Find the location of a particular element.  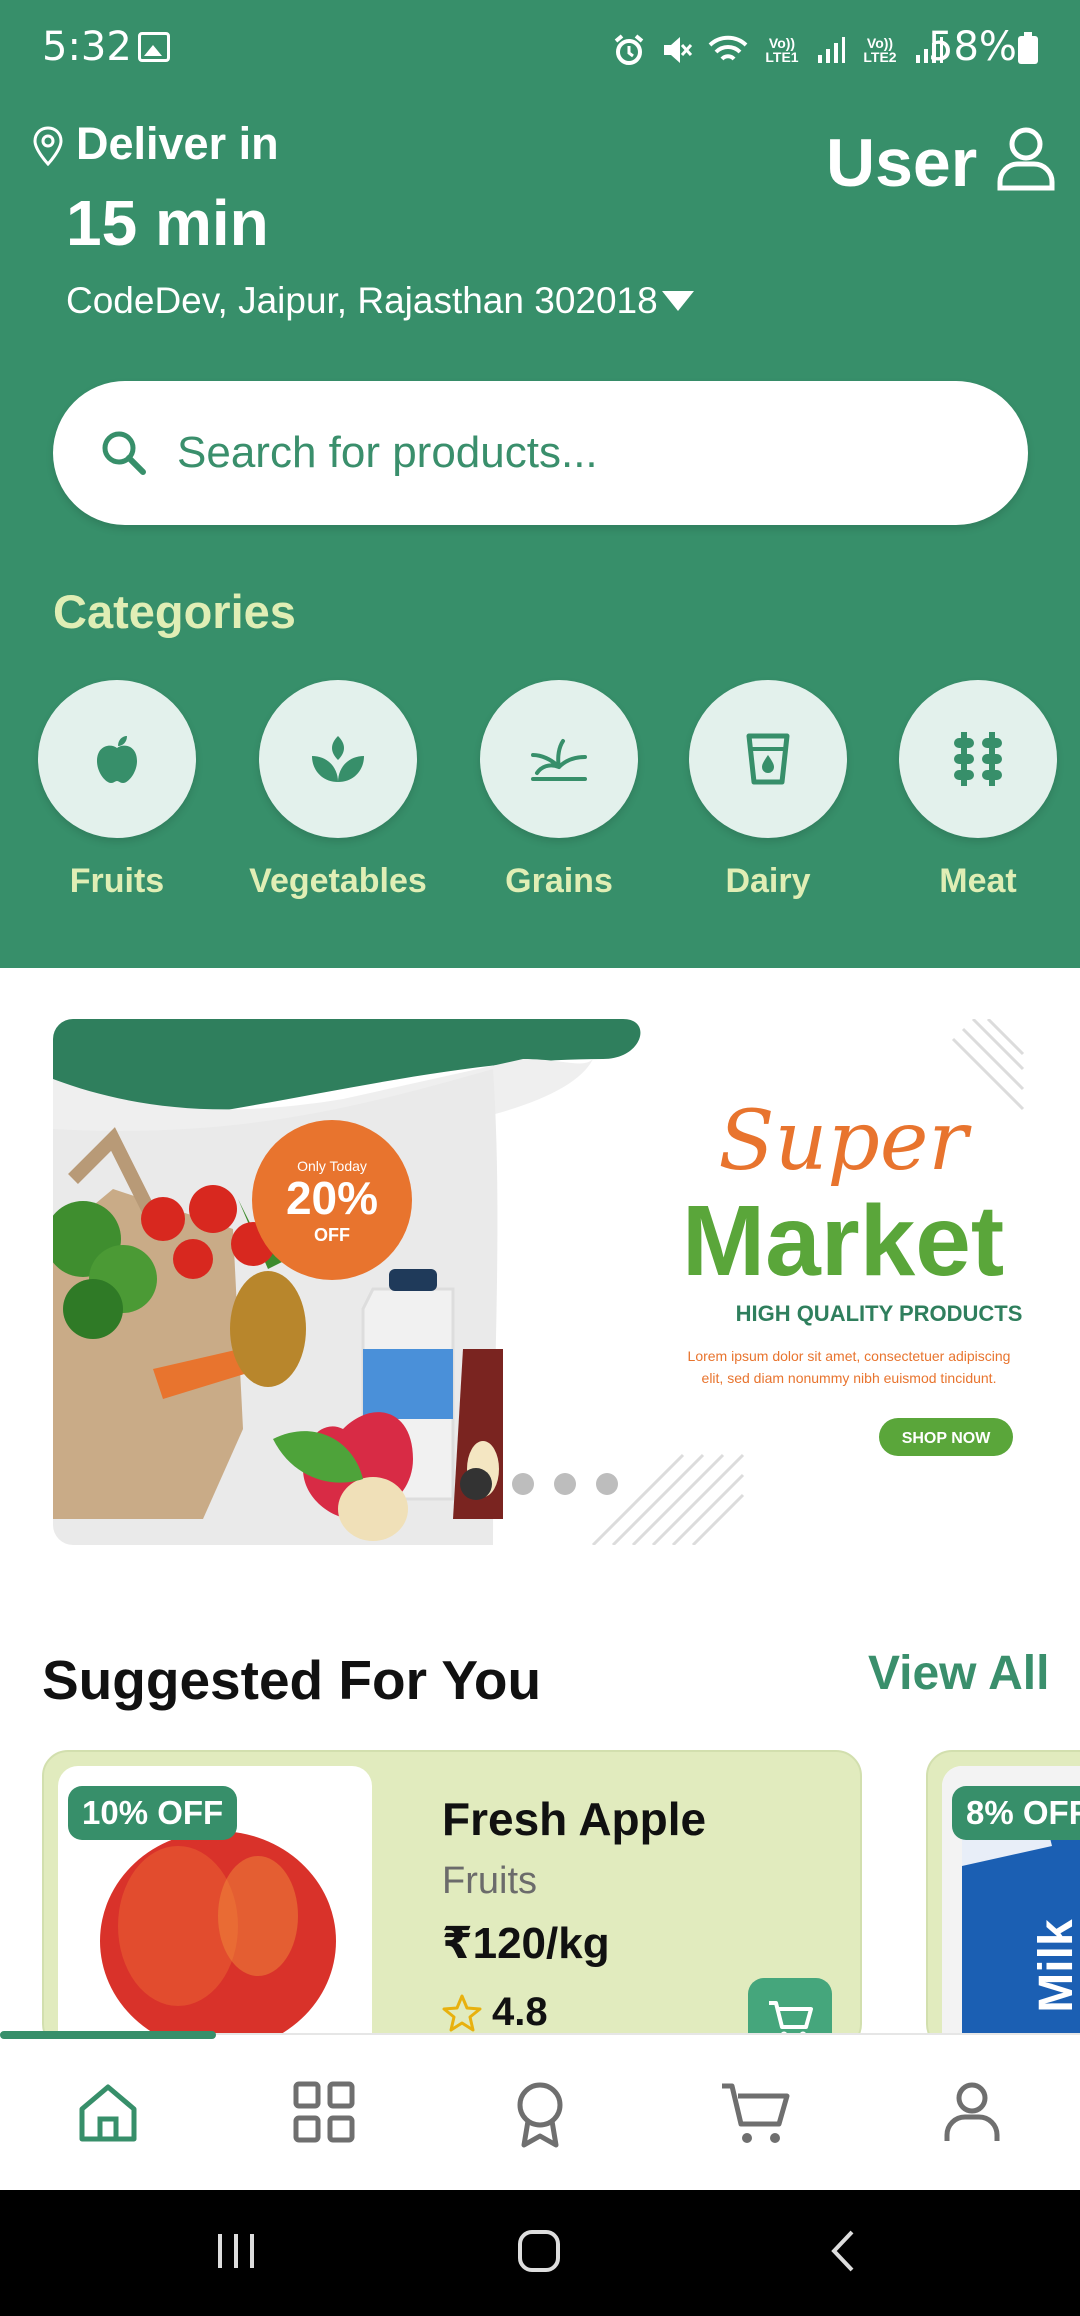

address-text: CodeDev, Jaipur, Rajasthan 302018 is located at coordinates (362, 300).